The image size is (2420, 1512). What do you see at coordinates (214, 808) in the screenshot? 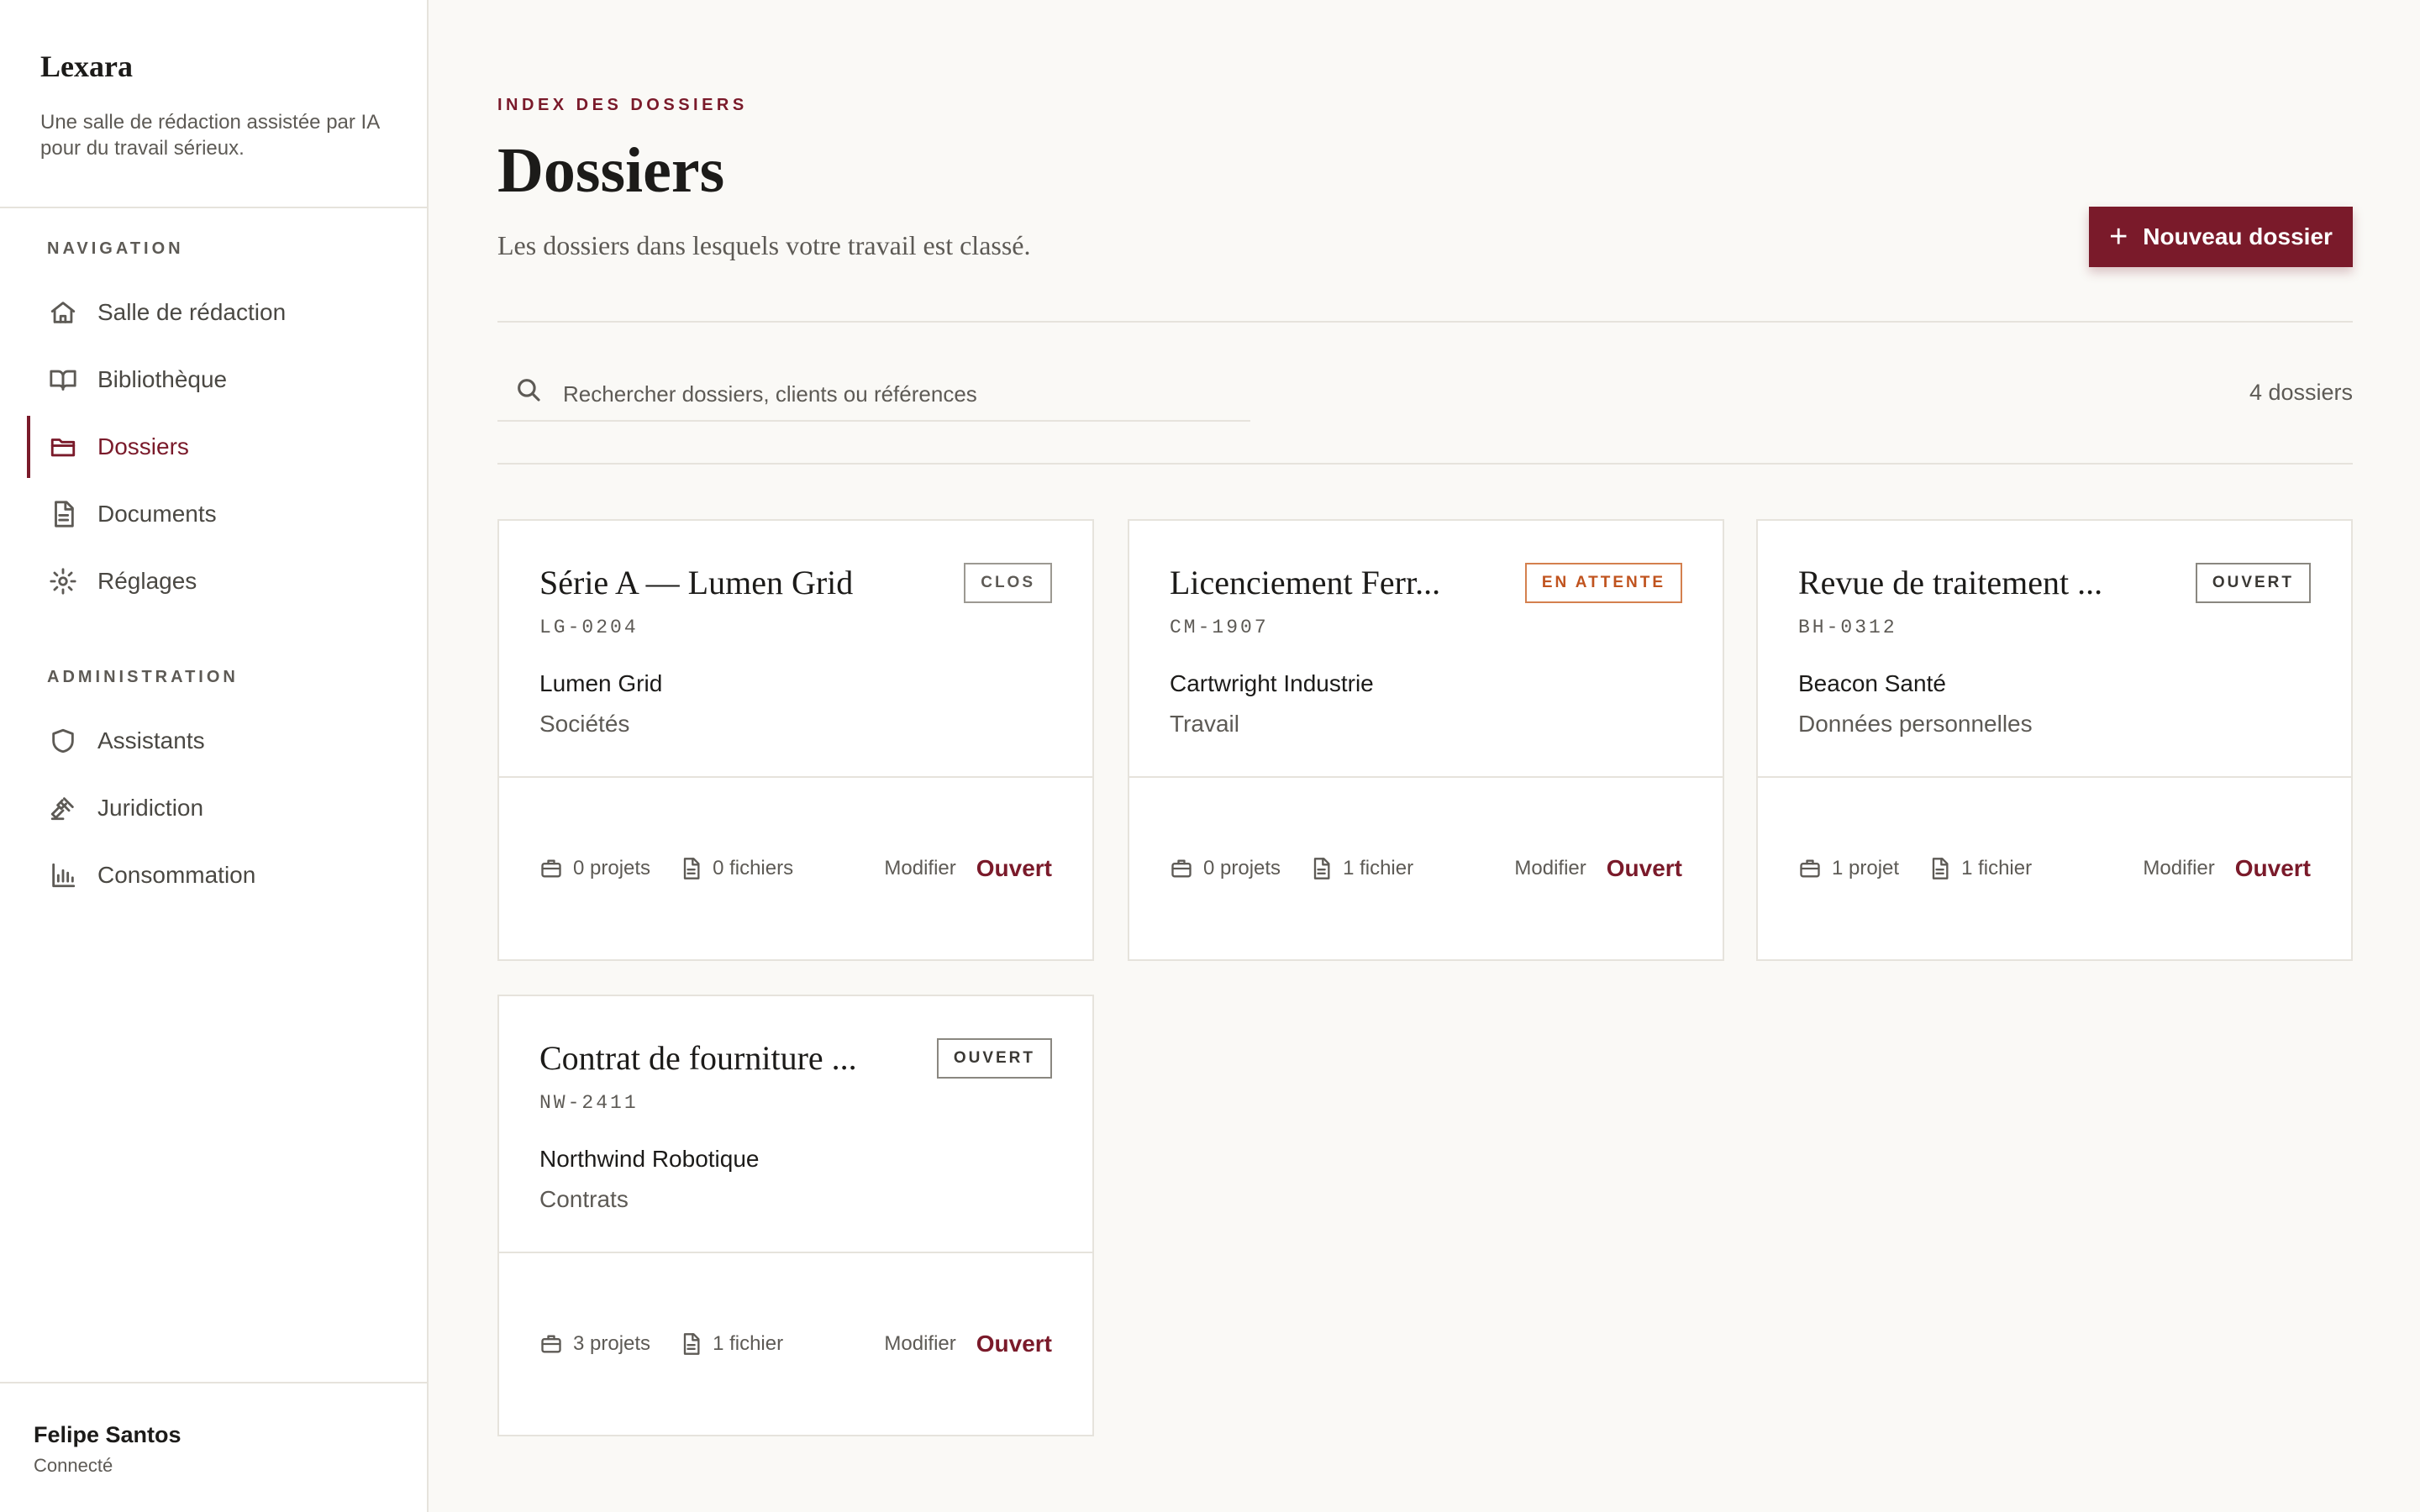
I see `sidebar-item-juridiction: Juridiction` at bounding box center [214, 808].